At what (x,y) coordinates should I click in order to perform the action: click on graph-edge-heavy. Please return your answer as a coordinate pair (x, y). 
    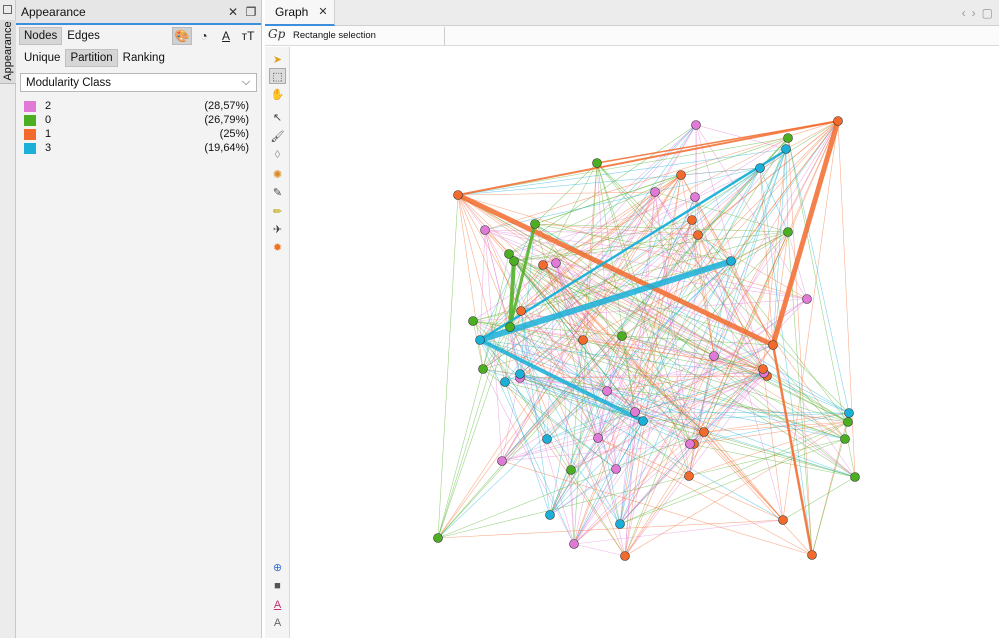
    Looking at the image, I should click on (648, 158).